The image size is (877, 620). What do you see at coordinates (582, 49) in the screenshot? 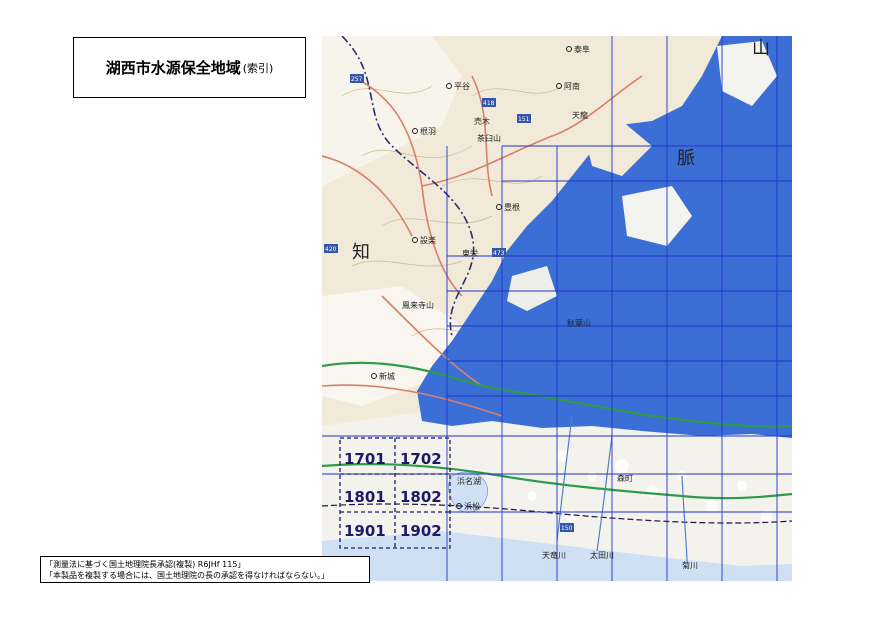
I see `place-label: 泰阜` at bounding box center [582, 49].